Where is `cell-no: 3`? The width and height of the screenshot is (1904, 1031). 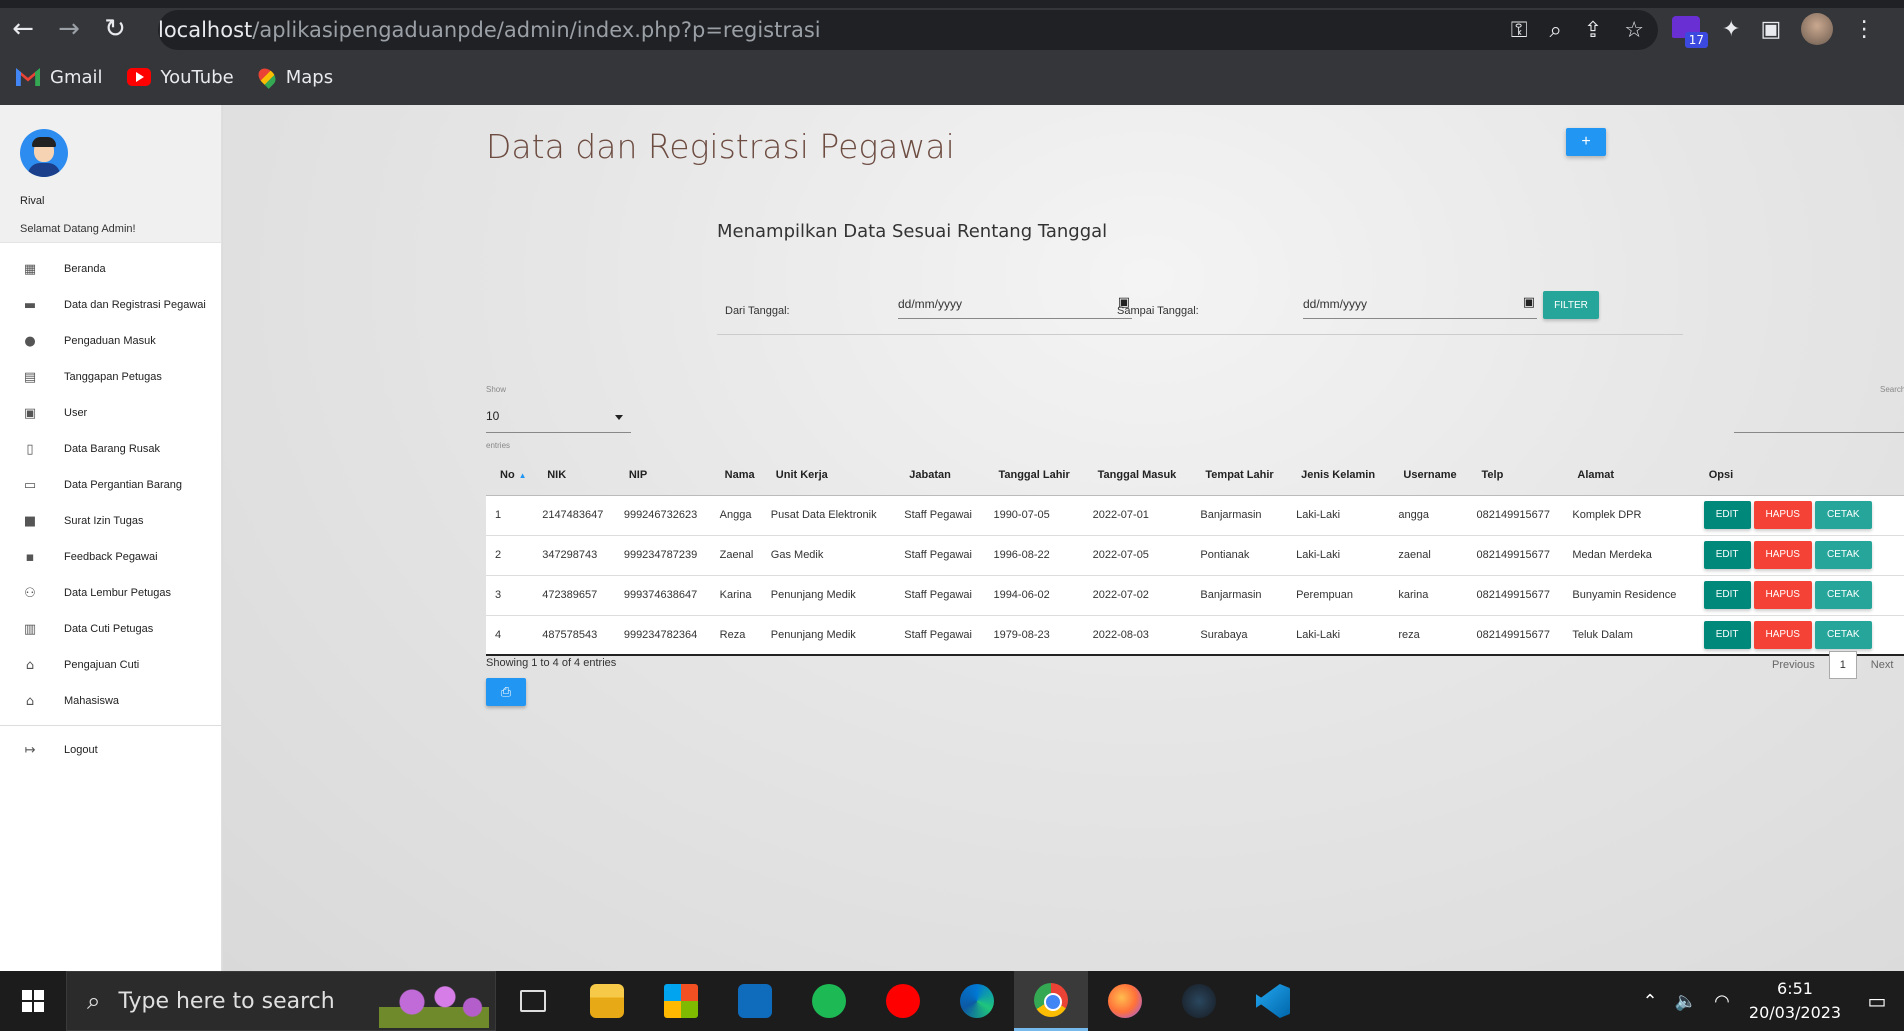 cell-no: 3 is located at coordinates (510, 595).